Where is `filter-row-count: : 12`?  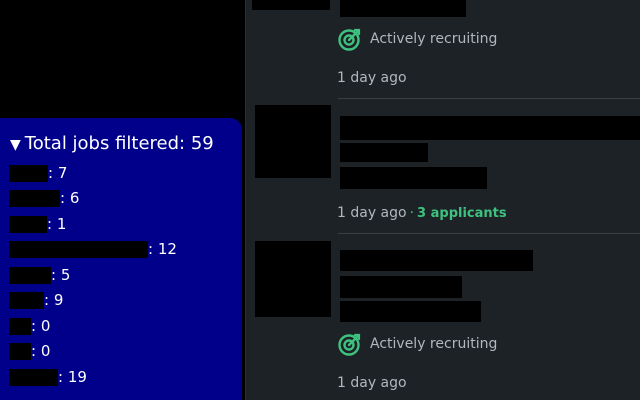
filter-row-count: : 12 is located at coordinates (162, 249).